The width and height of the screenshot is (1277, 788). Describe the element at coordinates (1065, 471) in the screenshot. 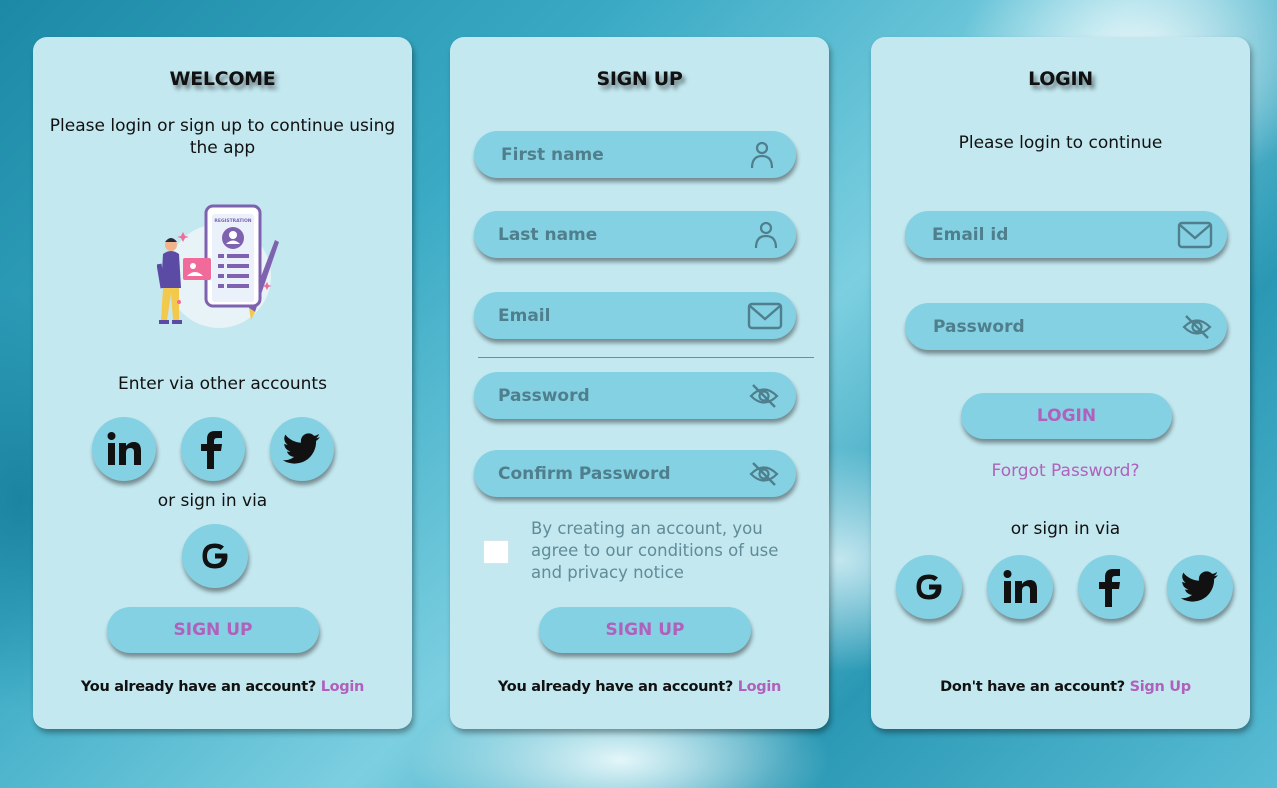

I see `forgot-password-link: Forgot Password?` at that location.